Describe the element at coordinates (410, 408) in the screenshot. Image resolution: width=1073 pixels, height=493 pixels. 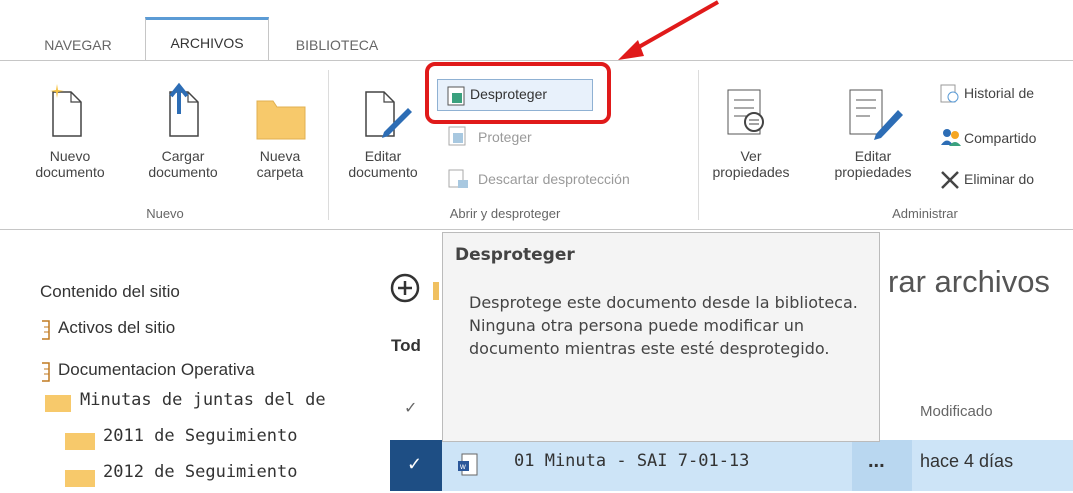
I see `check-column-icon: ✓` at that location.